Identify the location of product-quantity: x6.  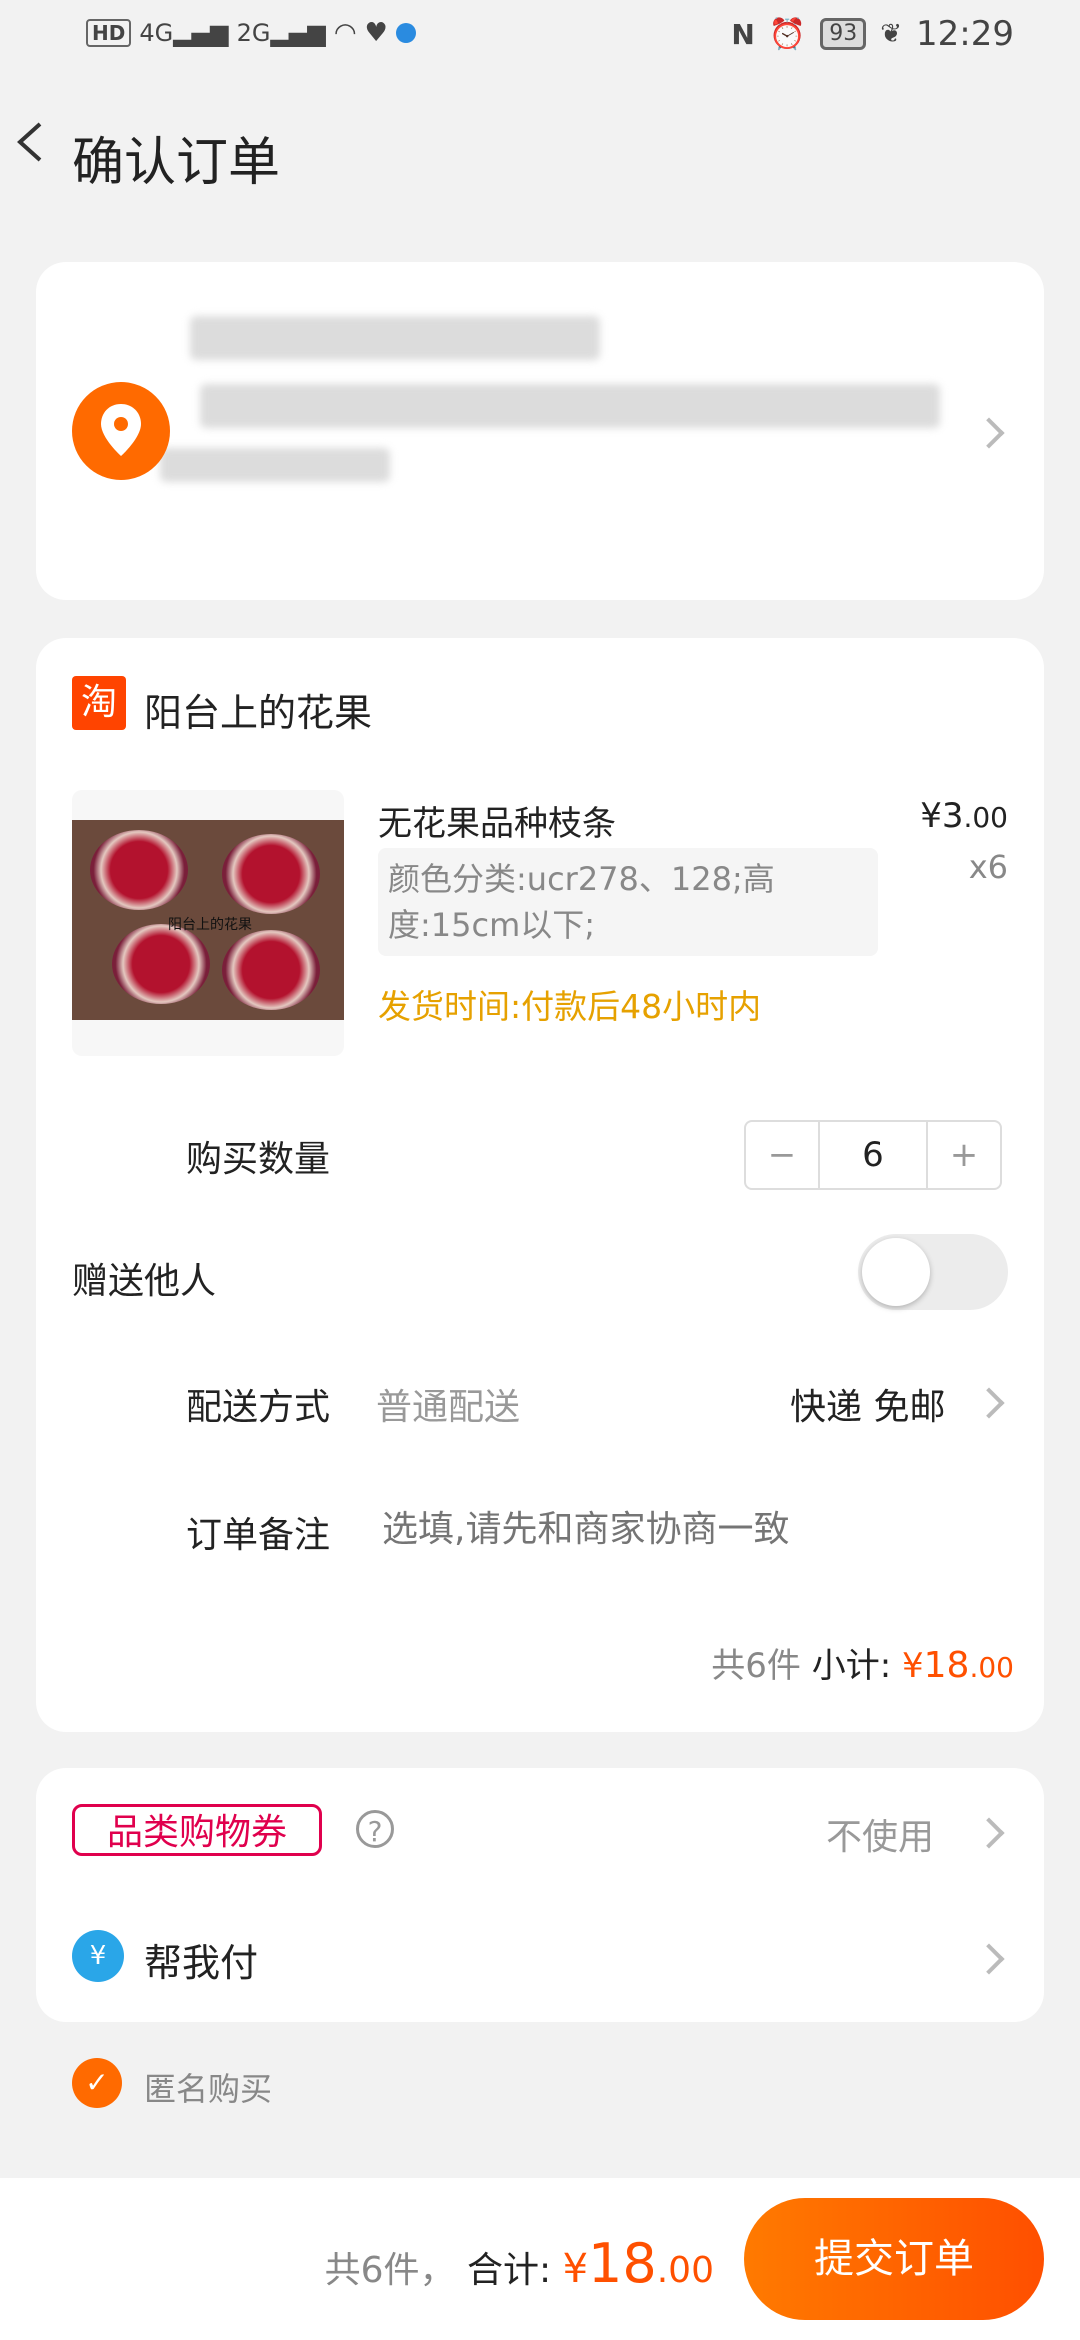
(988, 867).